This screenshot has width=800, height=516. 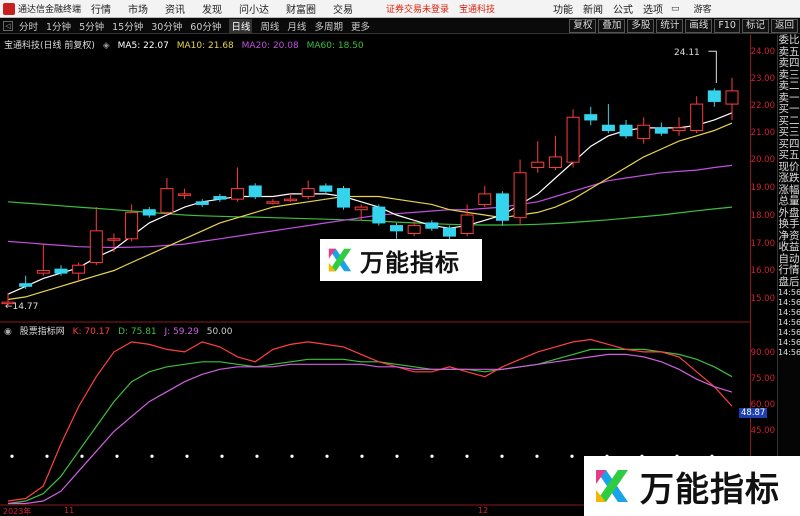 What do you see at coordinates (42, 332) in the screenshot?
I see `sub-legend-title: 股票指标网` at bounding box center [42, 332].